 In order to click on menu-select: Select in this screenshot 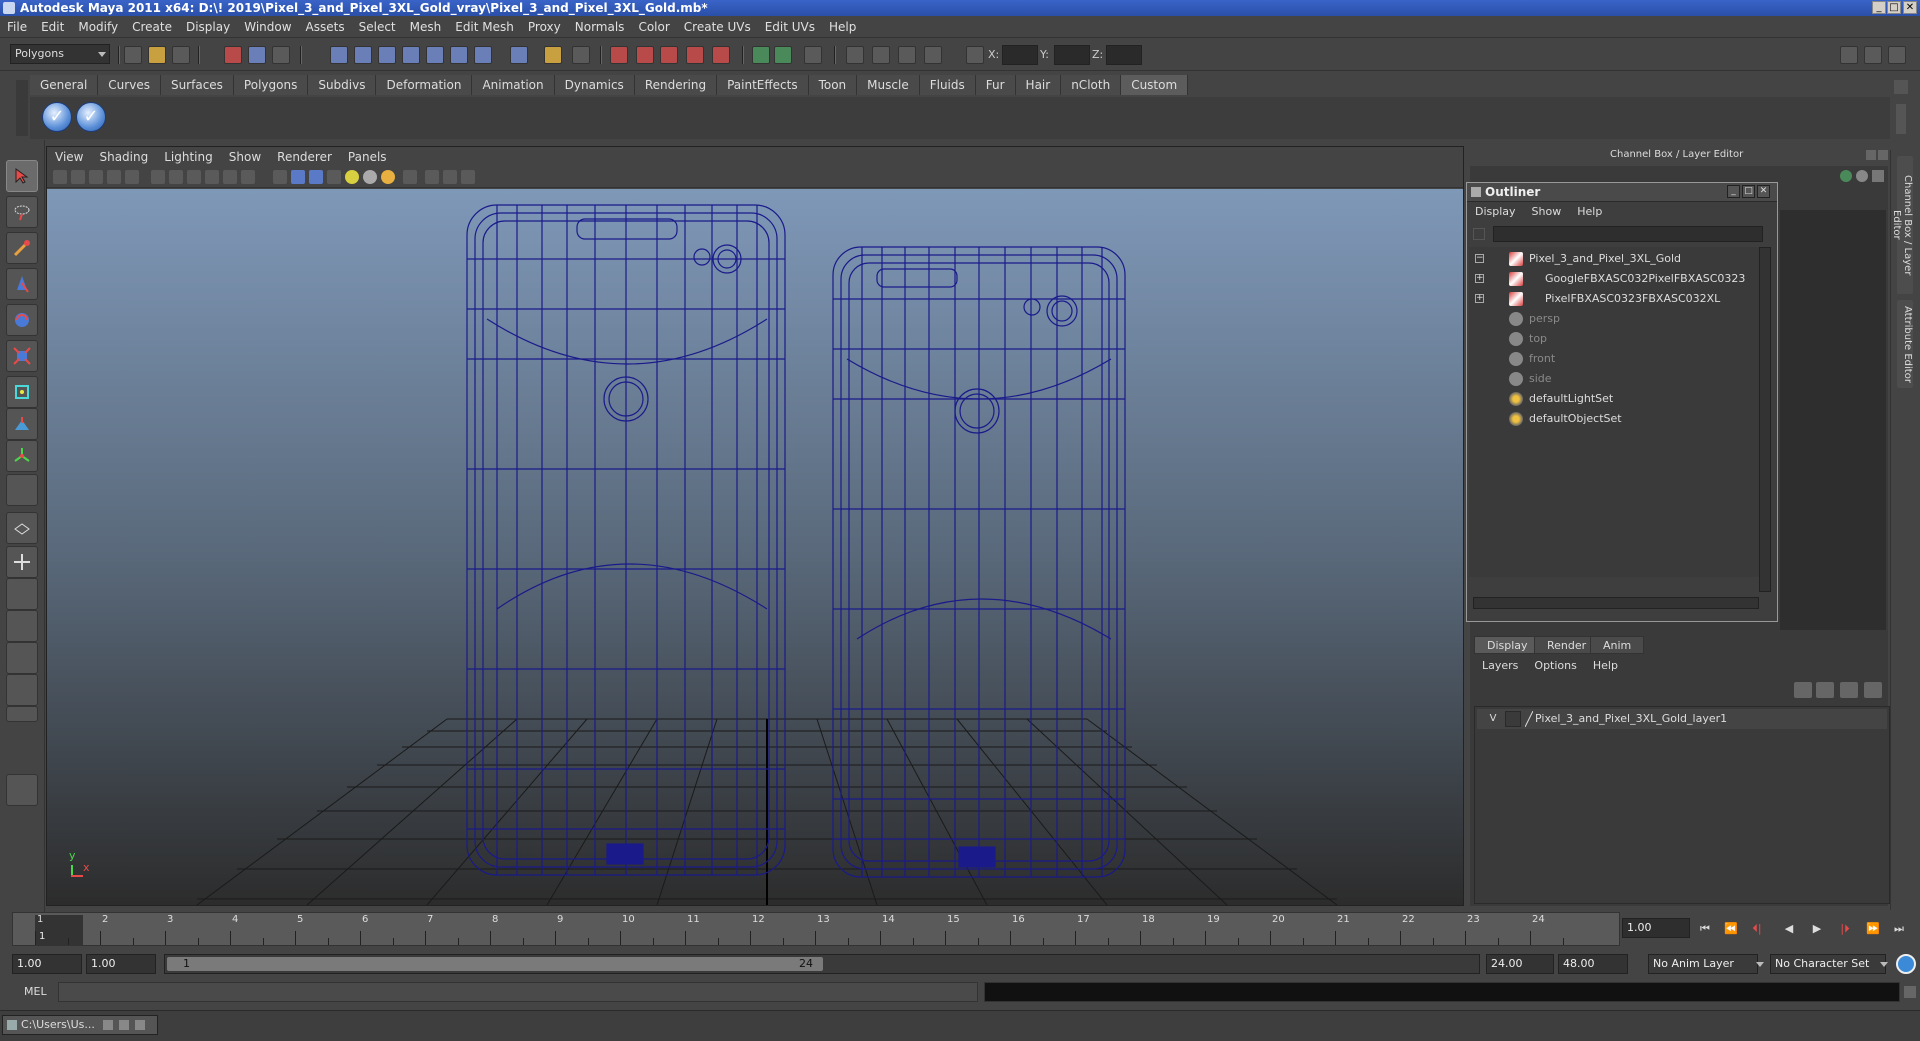, I will do `click(377, 27)`.